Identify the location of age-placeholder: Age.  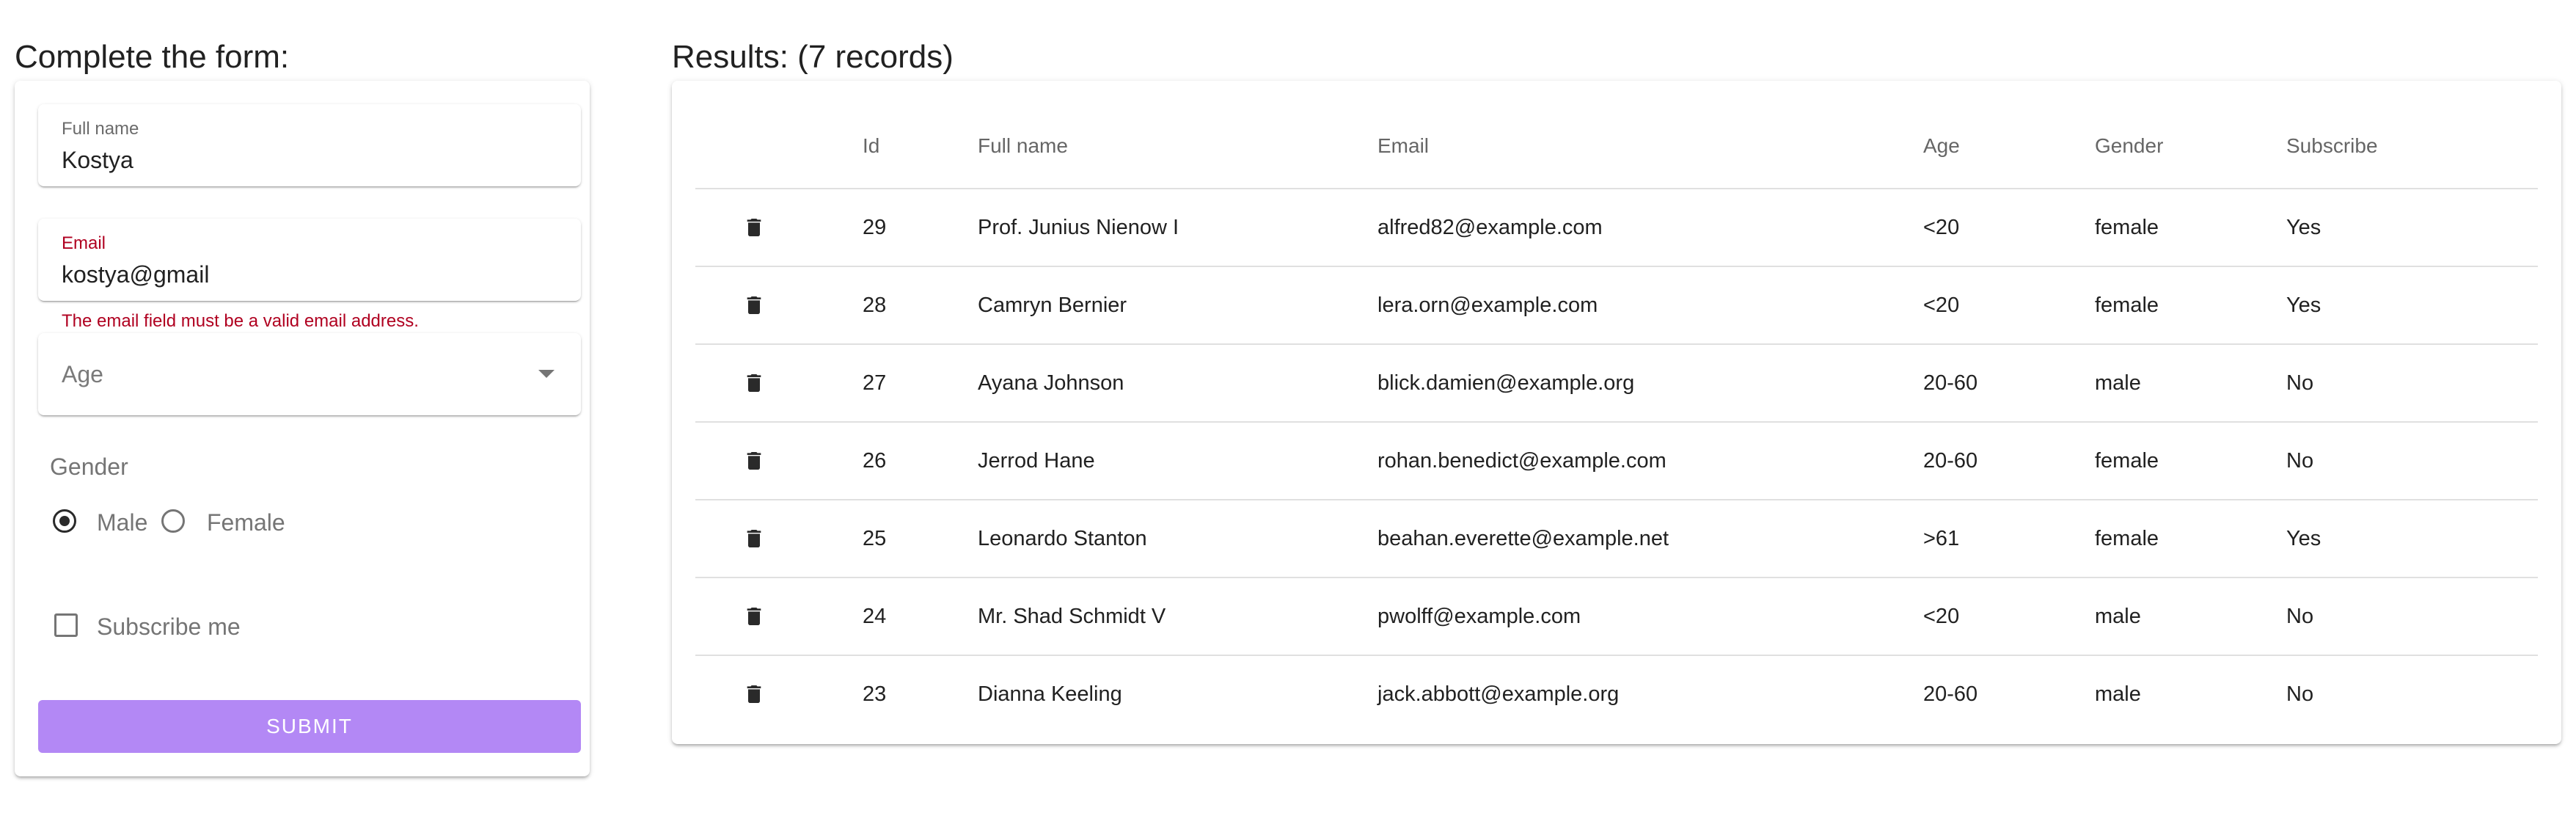
(82, 374).